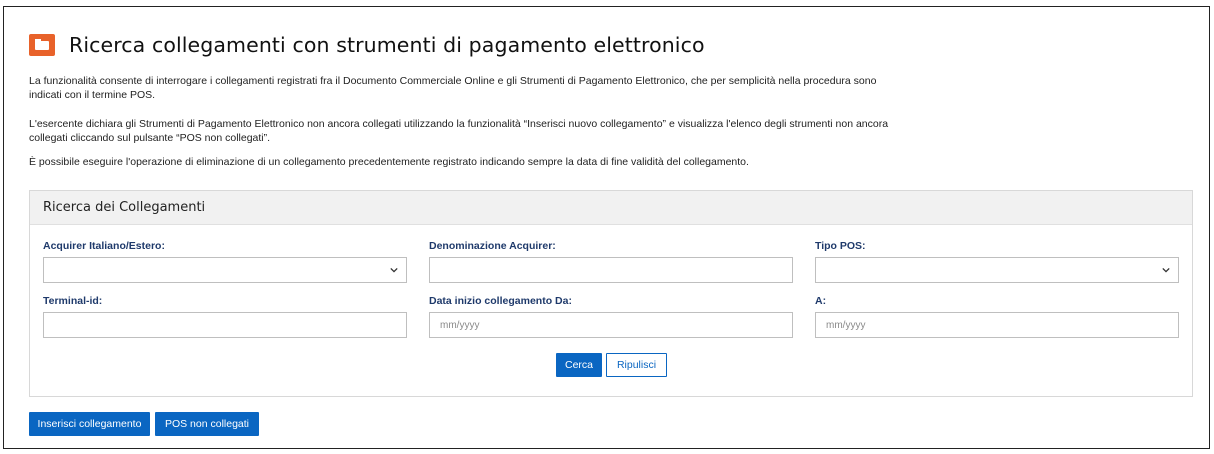 The image size is (1214, 454). What do you see at coordinates (579, 365) in the screenshot?
I see `search-button: Cerca` at bounding box center [579, 365].